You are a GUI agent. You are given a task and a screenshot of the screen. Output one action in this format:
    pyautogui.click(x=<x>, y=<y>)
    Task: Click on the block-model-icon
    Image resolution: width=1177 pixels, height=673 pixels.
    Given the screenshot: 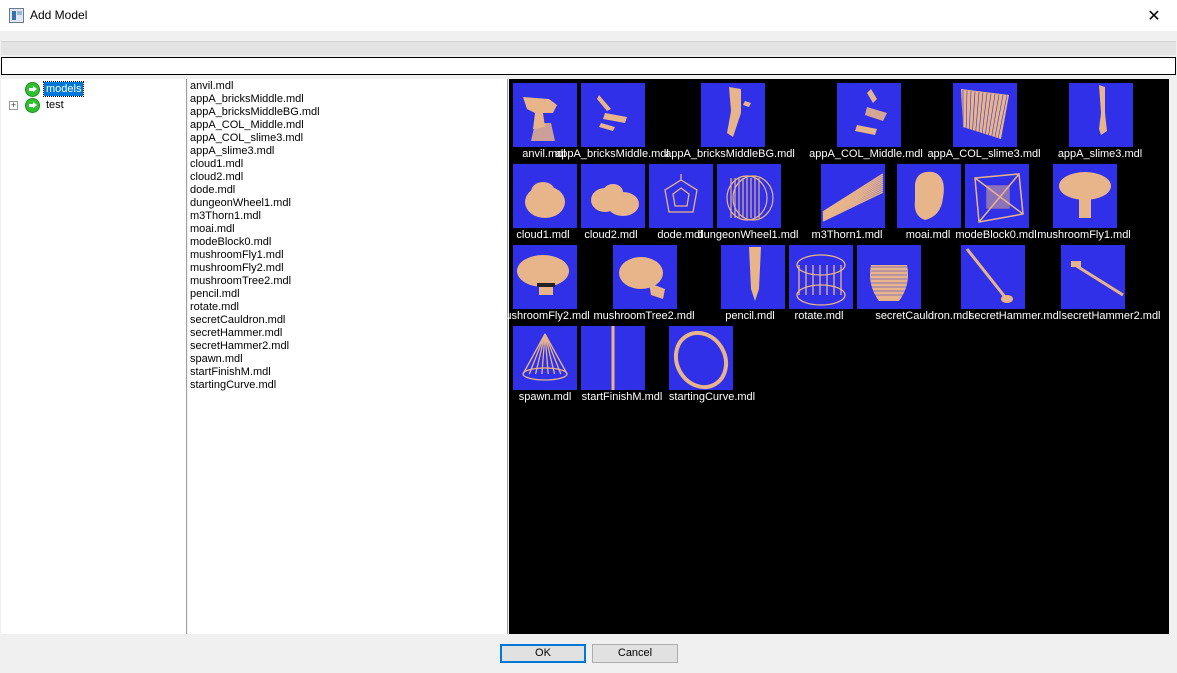 What is the action you would take?
    pyautogui.click(x=999, y=198)
    